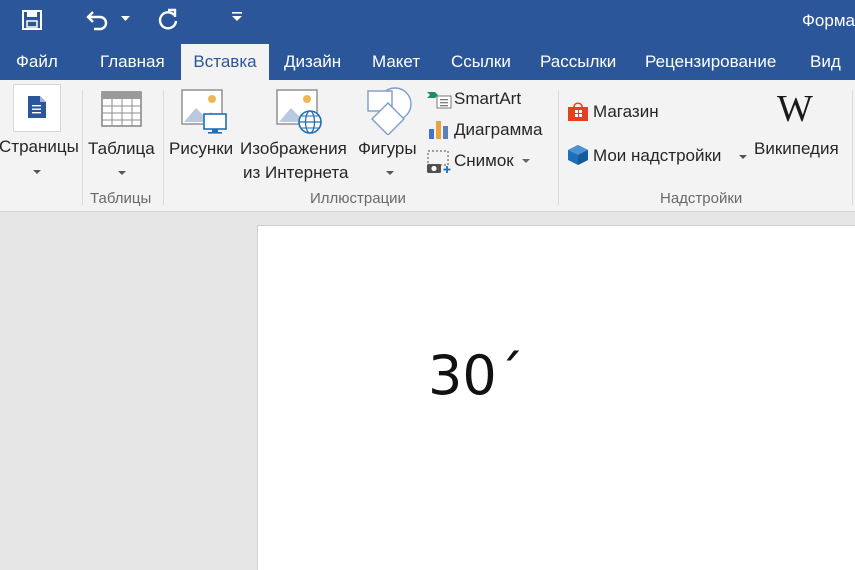 The width and height of the screenshot is (855, 570). Describe the element at coordinates (121, 198) in the screenshot. I see `group-label-tables: Таблицы` at that location.